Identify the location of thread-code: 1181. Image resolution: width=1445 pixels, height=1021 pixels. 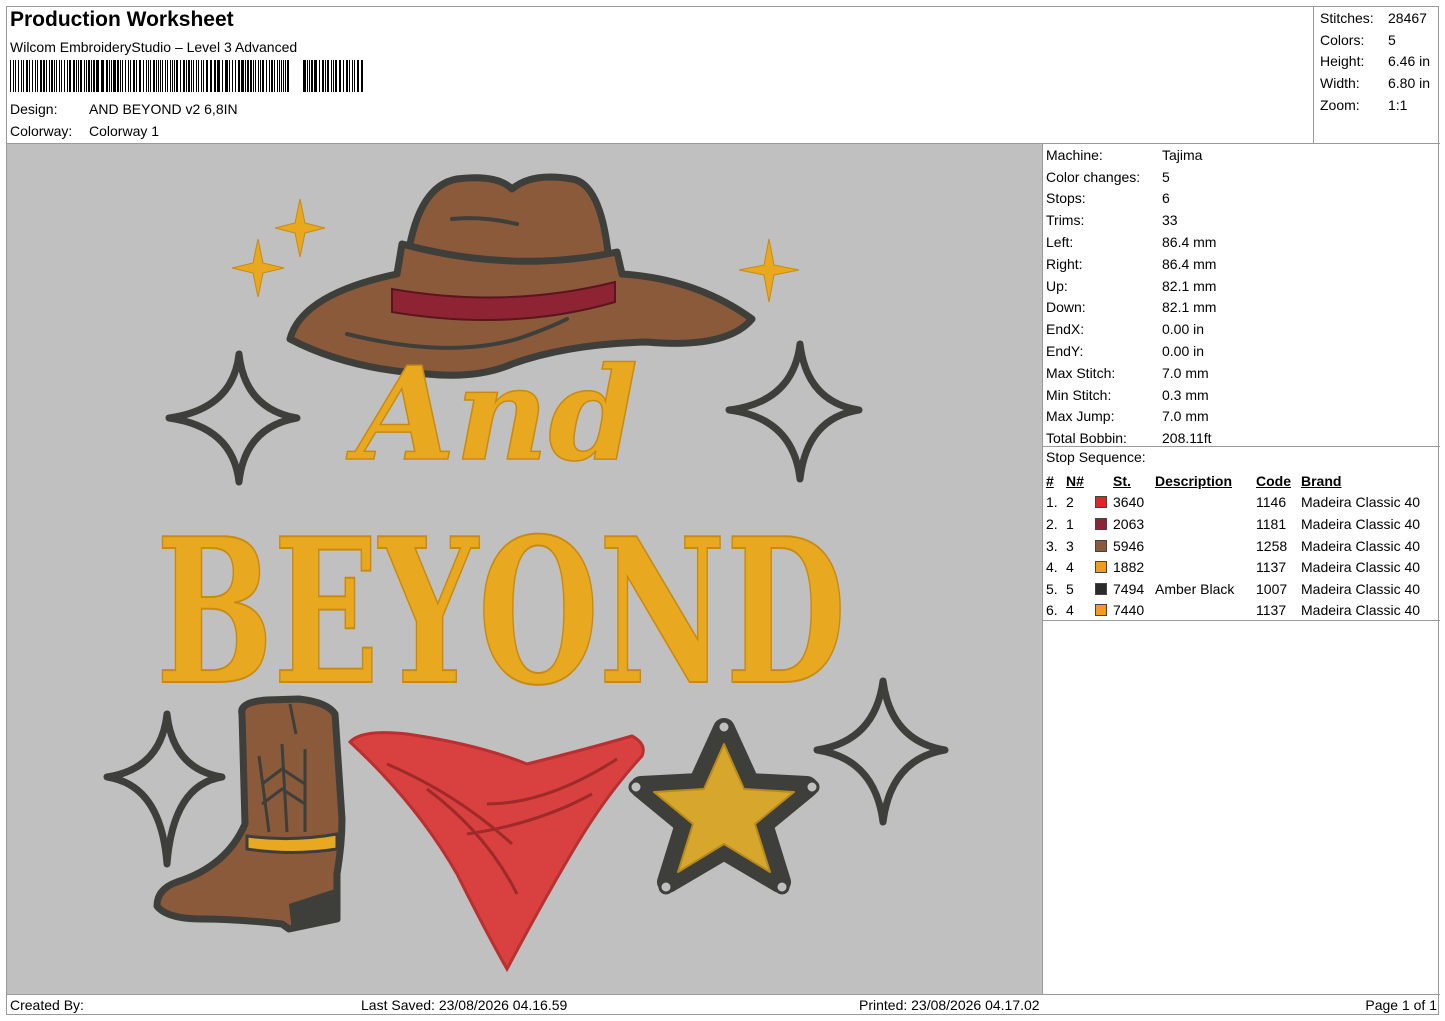
(1271, 523).